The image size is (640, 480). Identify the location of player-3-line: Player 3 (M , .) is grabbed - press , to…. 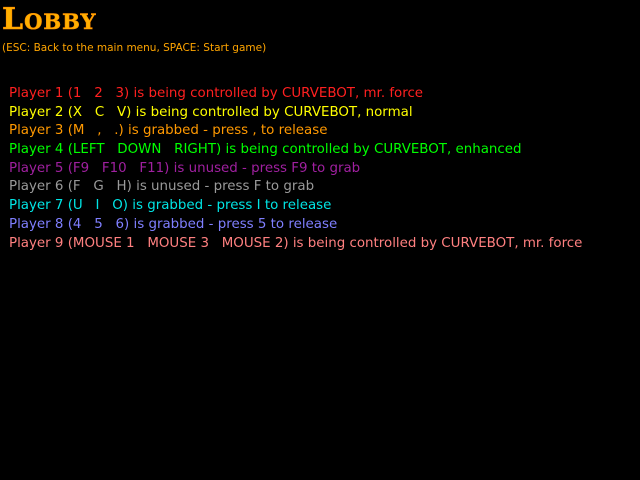
(295, 131).